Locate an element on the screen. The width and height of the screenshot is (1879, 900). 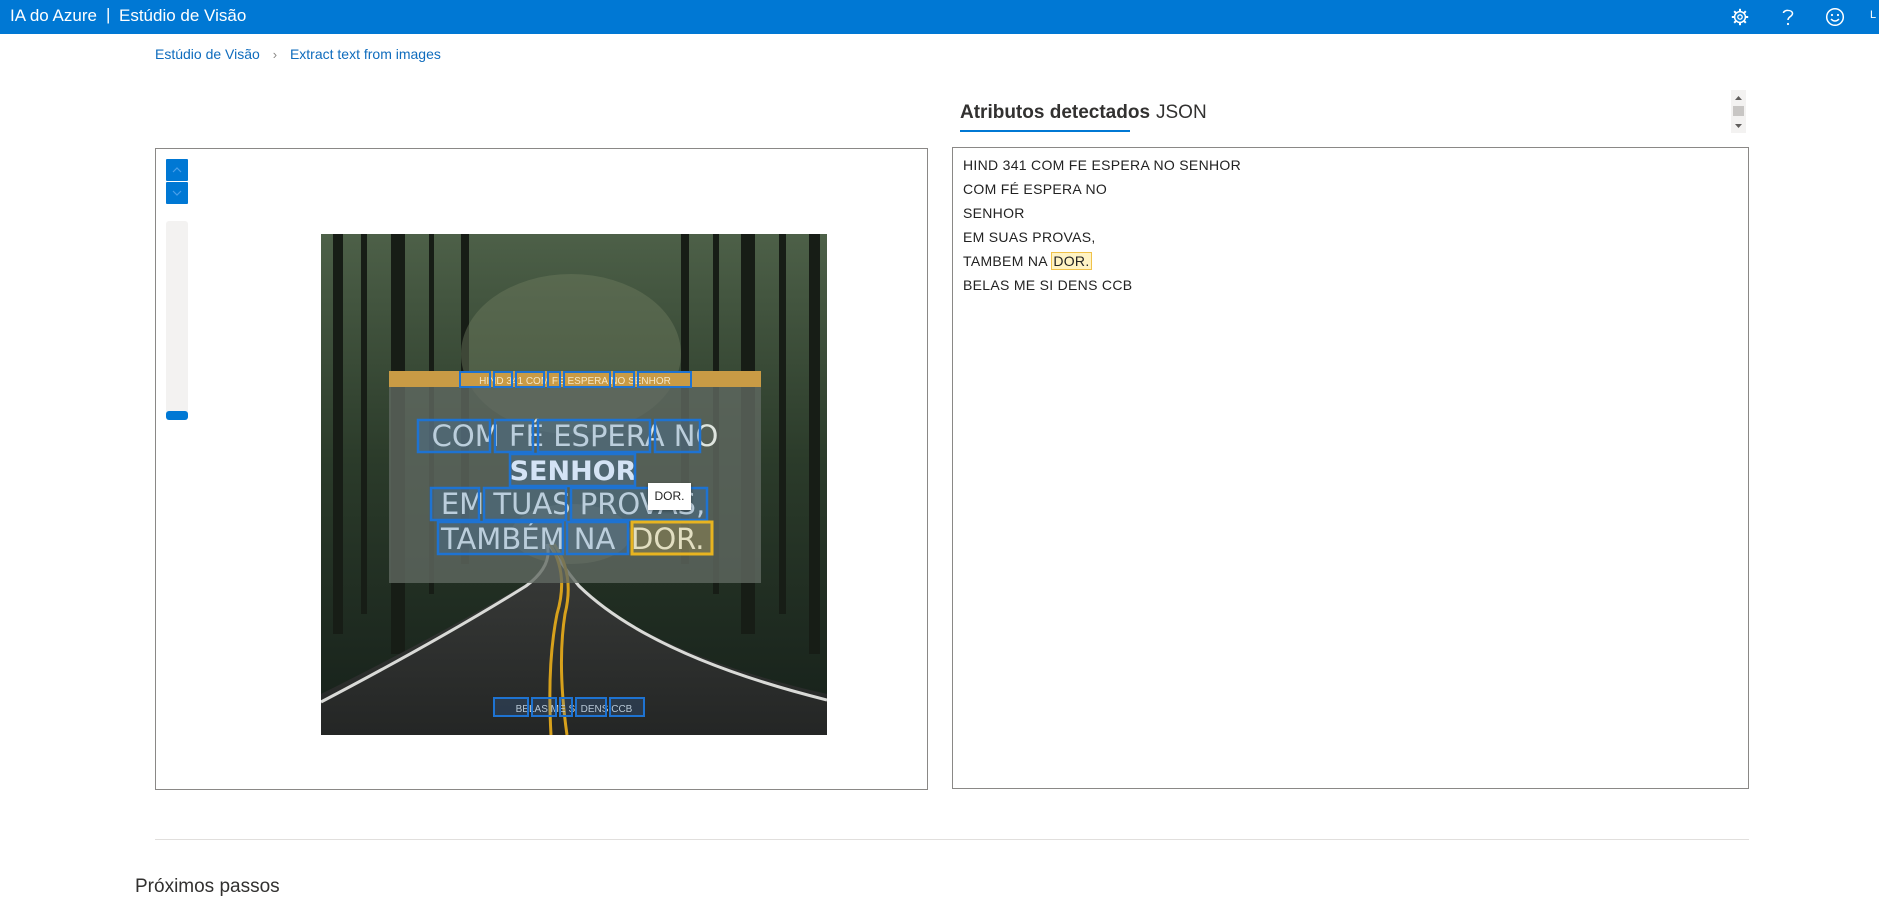
gear-icon is located at coordinates (1740, 17).